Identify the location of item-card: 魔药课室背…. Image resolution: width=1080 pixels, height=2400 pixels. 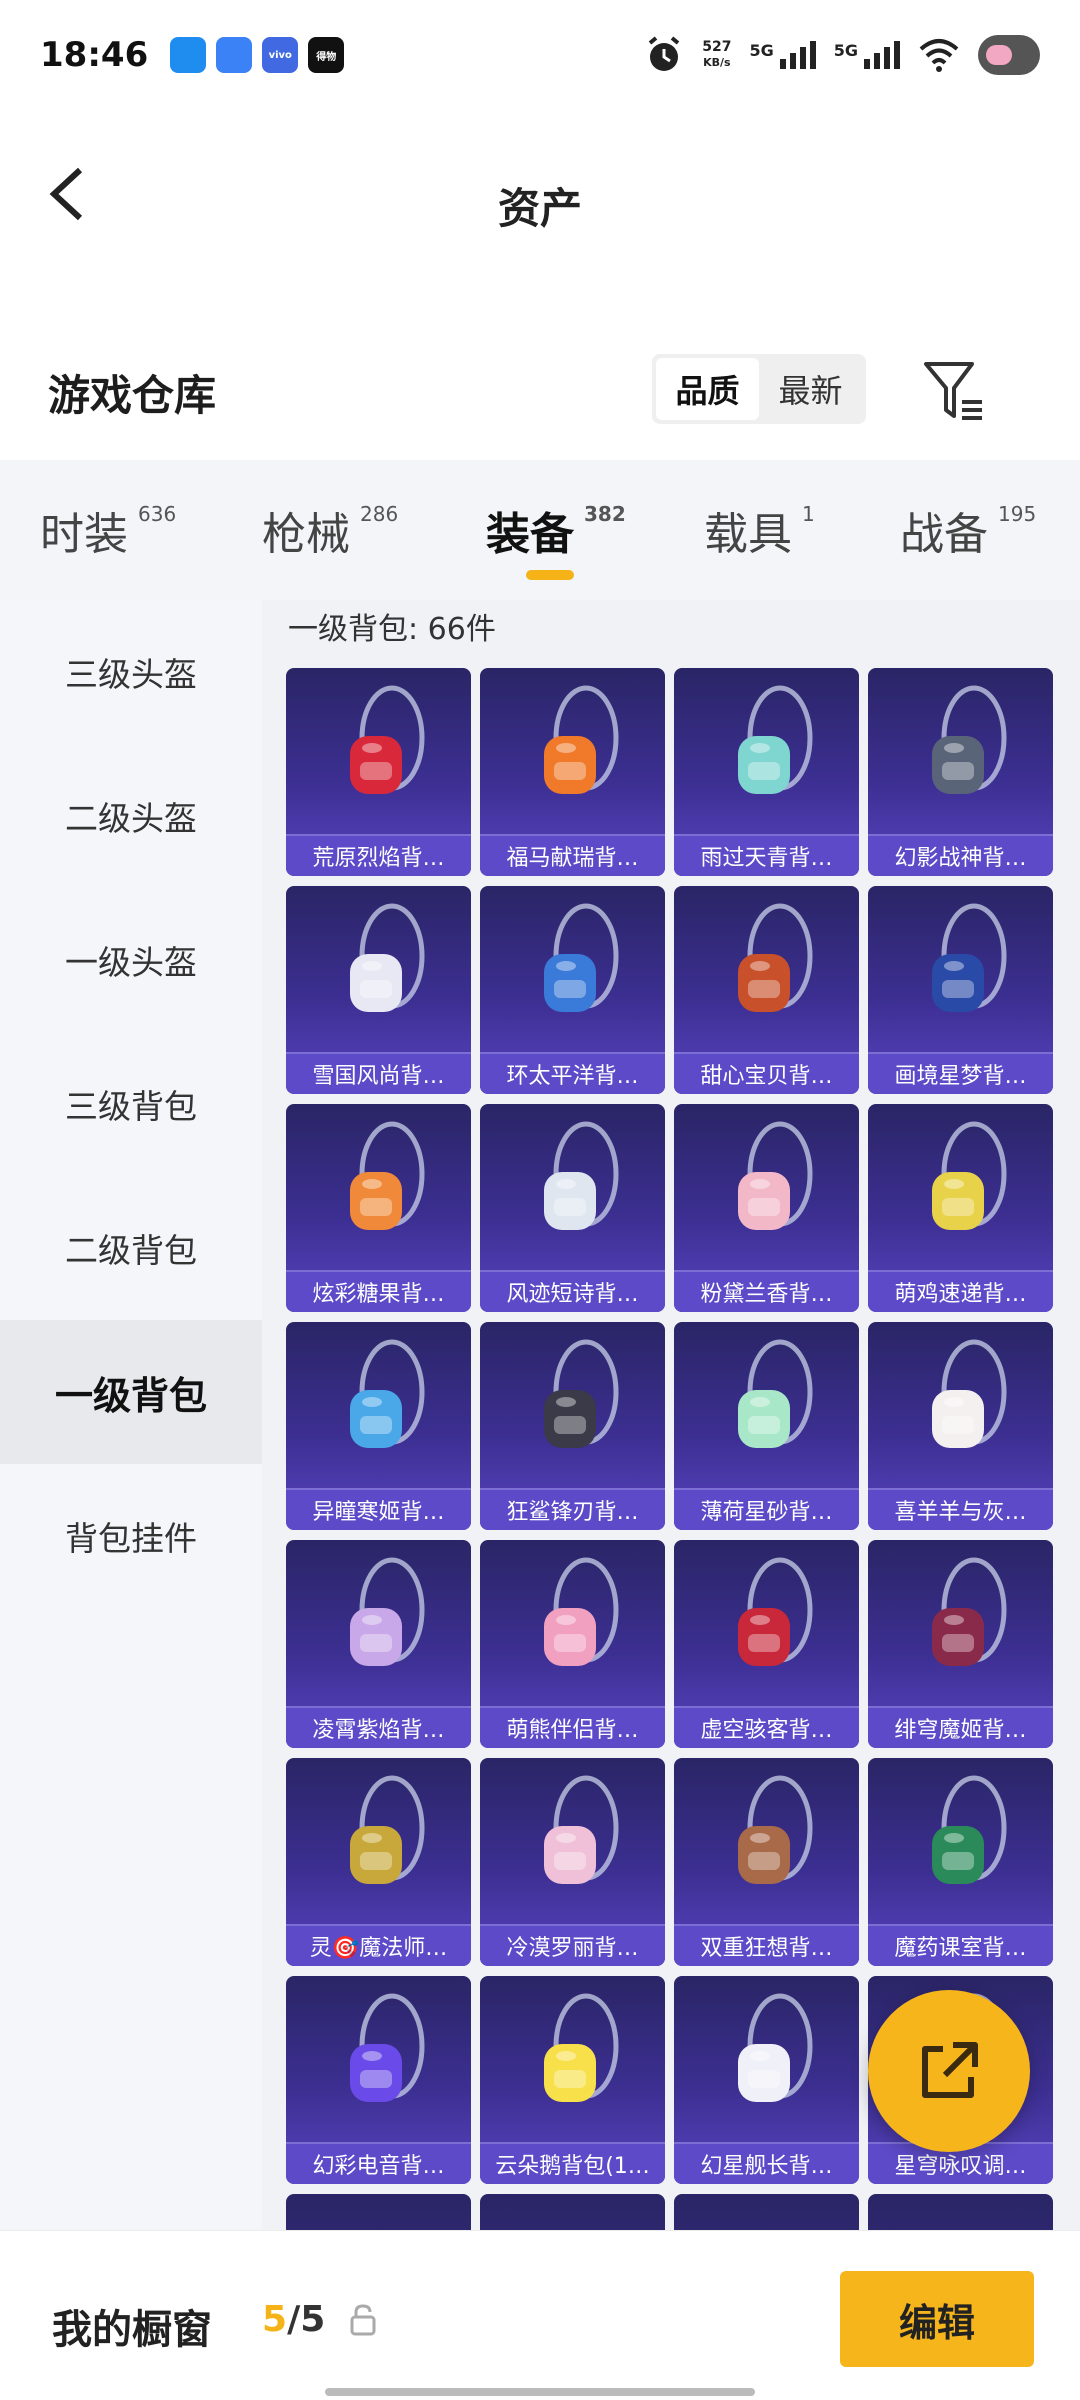
(960, 1862).